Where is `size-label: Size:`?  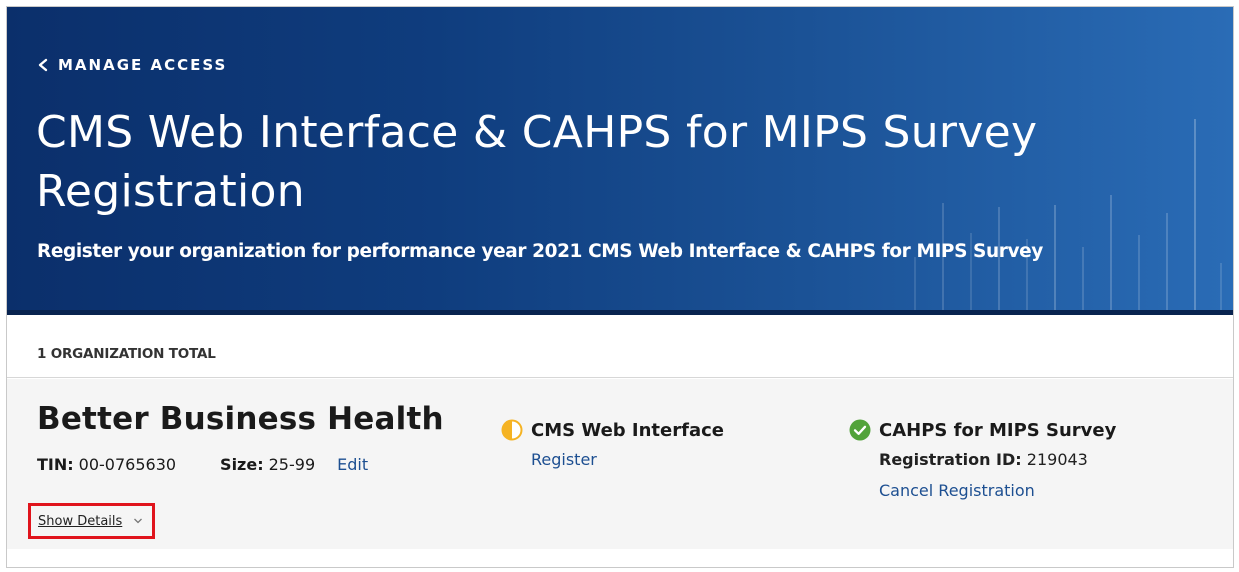 size-label: Size: is located at coordinates (242, 464).